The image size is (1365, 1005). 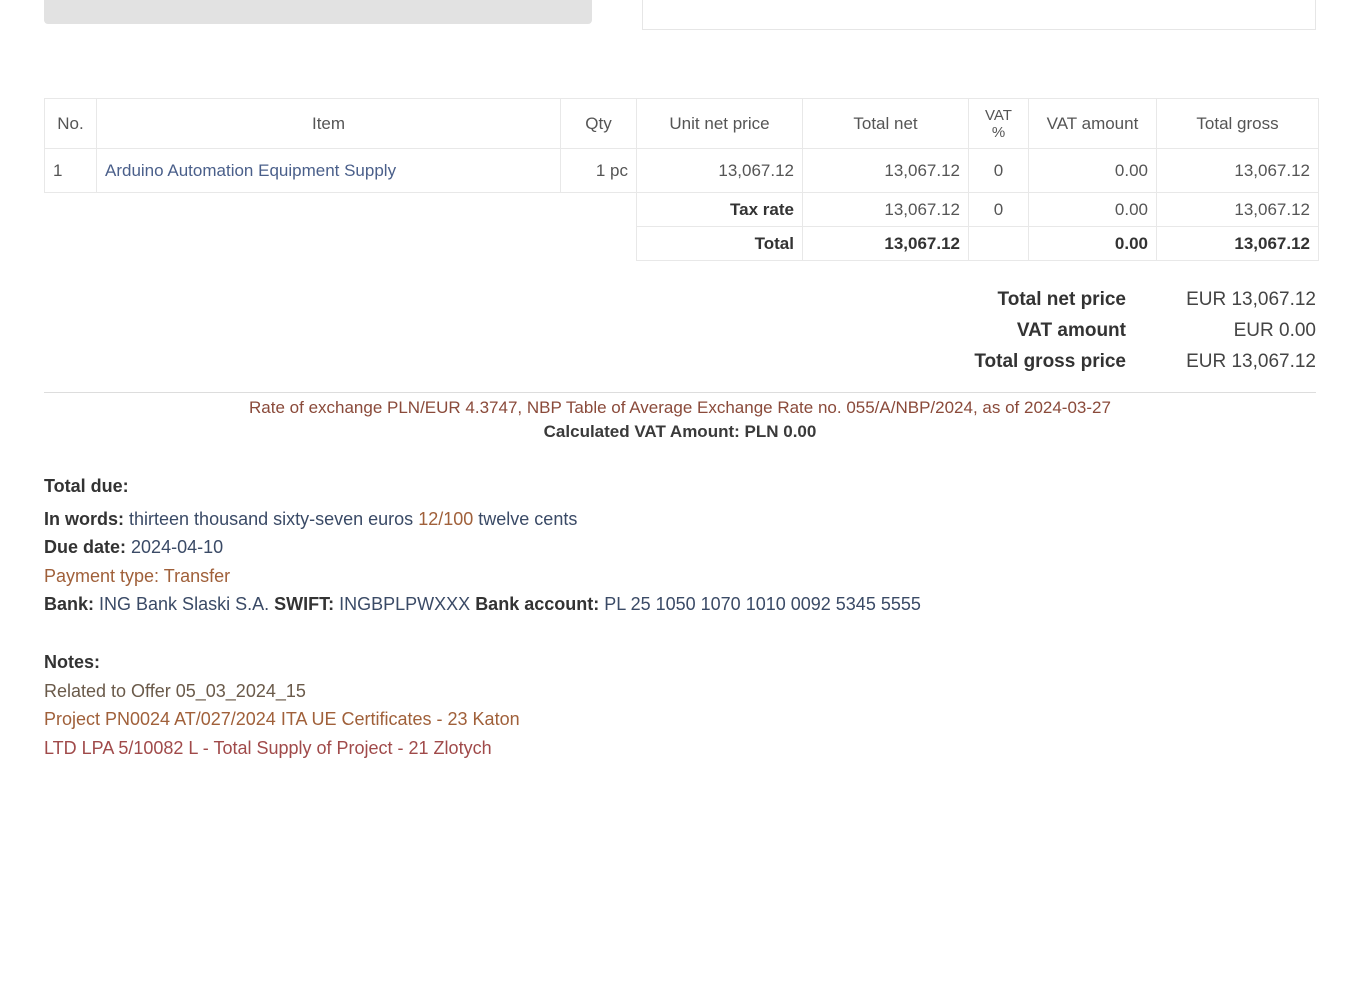 What do you see at coordinates (719, 209) in the screenshot?
I see `tax-rate-label: Tax rate` at bounding box center [719, 209].